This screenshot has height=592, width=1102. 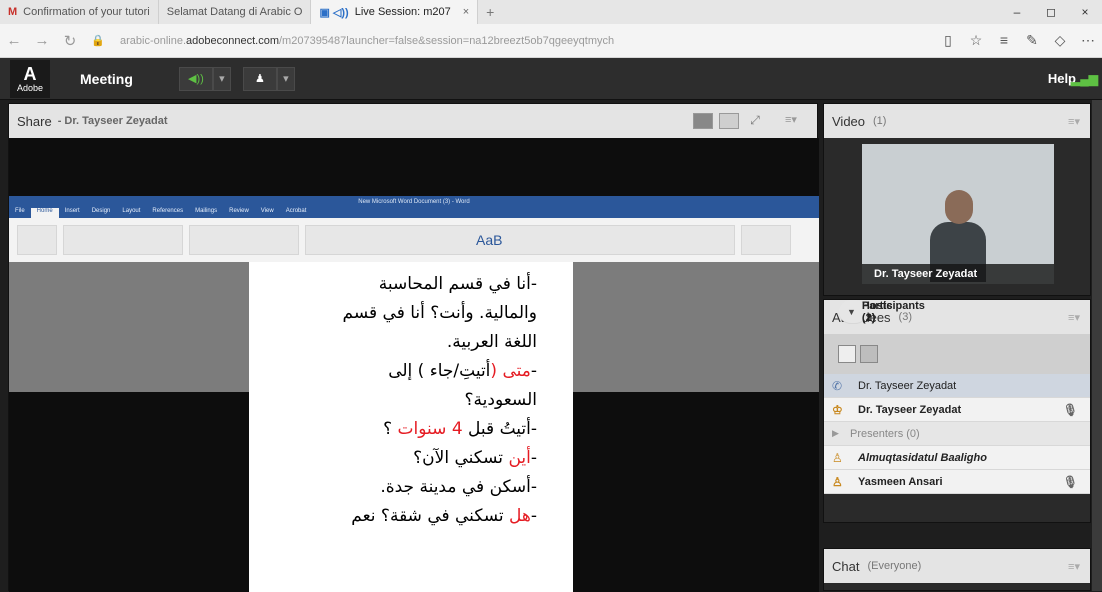 What do you see at coordinates (267, 211) in the screenshot?
I see `word-tab: View` at bounding box center [267, 211].